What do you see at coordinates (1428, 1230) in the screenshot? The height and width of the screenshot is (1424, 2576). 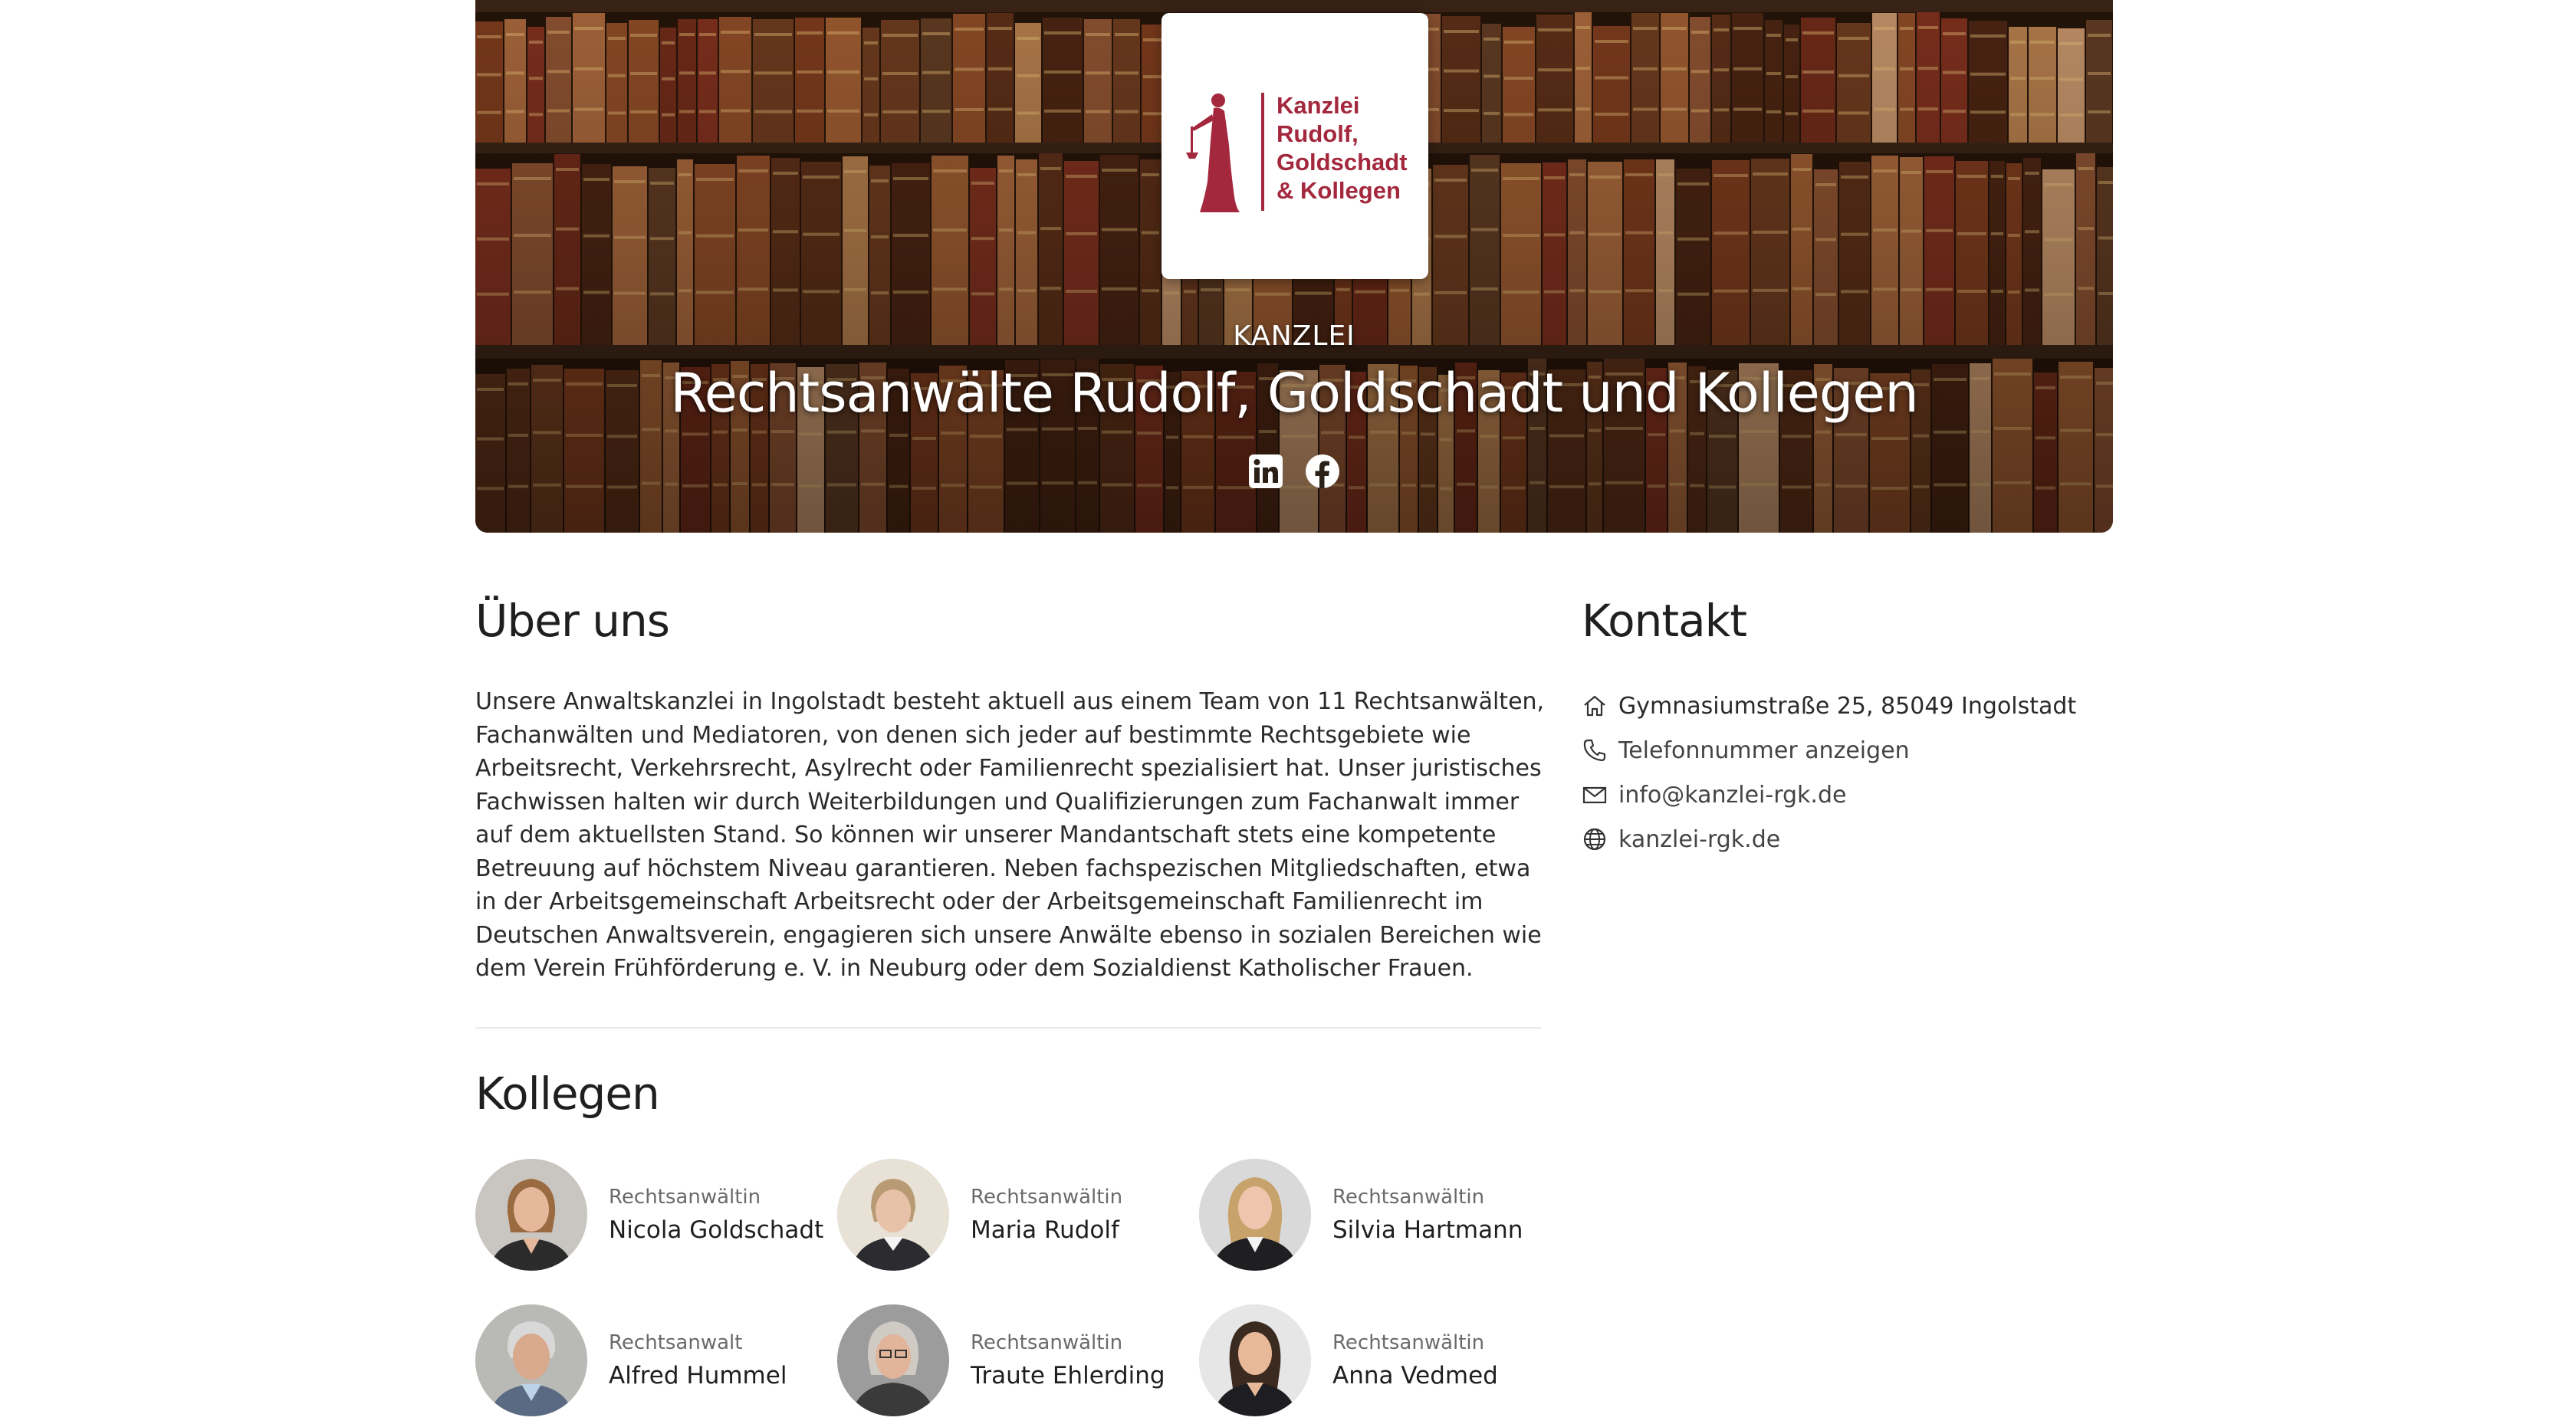 I see `member-name: Silvia Hartmann` at bounding box center [1428, 1230].